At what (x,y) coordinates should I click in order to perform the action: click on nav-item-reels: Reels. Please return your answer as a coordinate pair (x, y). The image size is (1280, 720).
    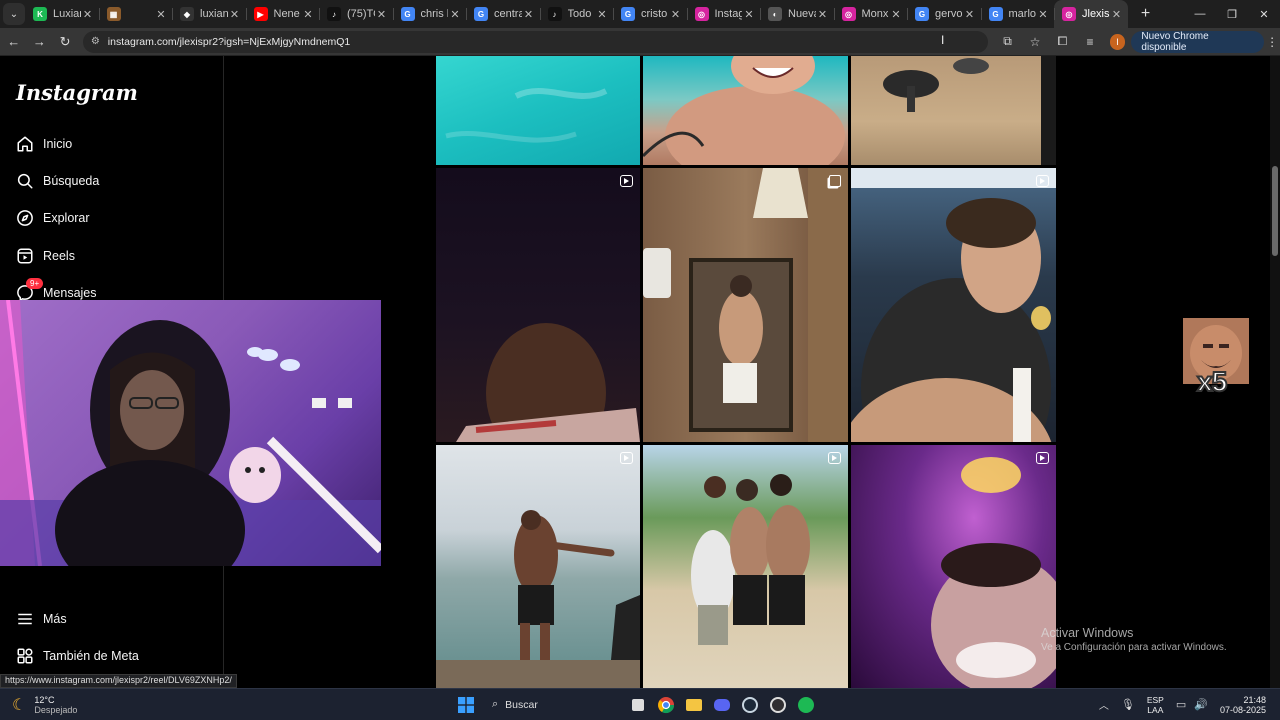
    Looking at the image, I should click on (45, 256).